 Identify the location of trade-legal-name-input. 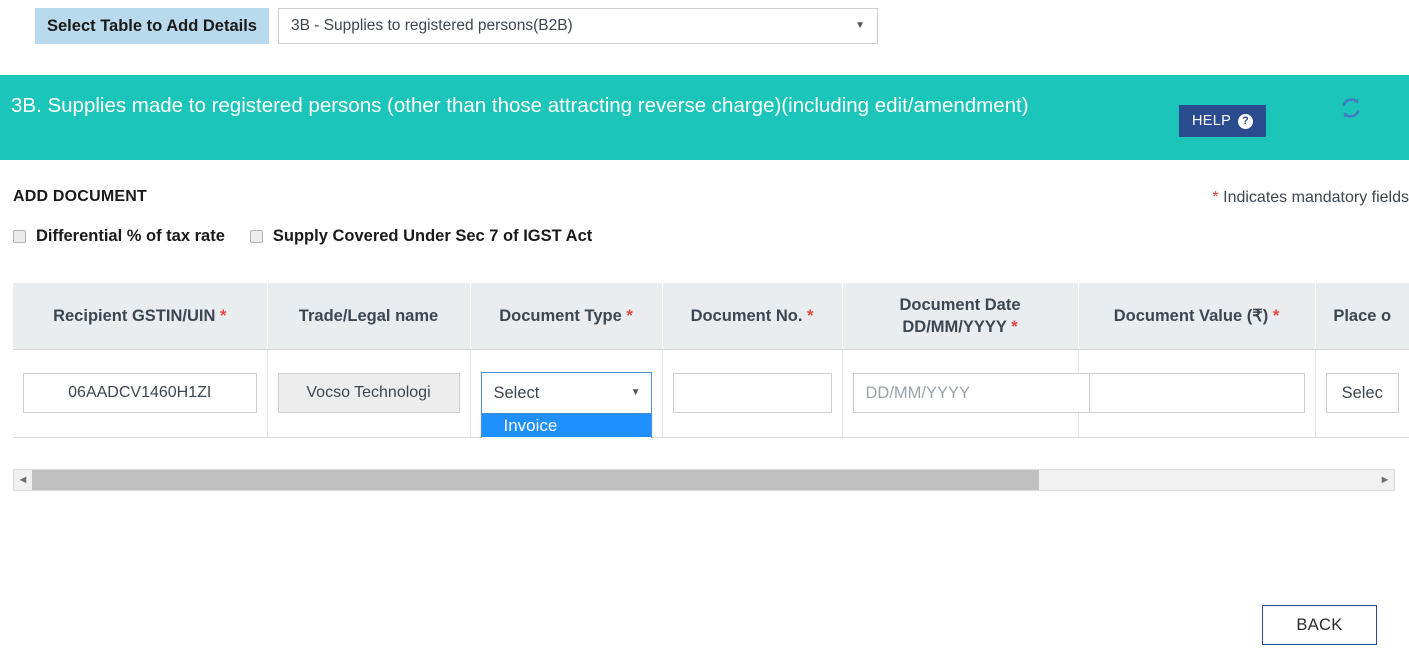
(368, 393).